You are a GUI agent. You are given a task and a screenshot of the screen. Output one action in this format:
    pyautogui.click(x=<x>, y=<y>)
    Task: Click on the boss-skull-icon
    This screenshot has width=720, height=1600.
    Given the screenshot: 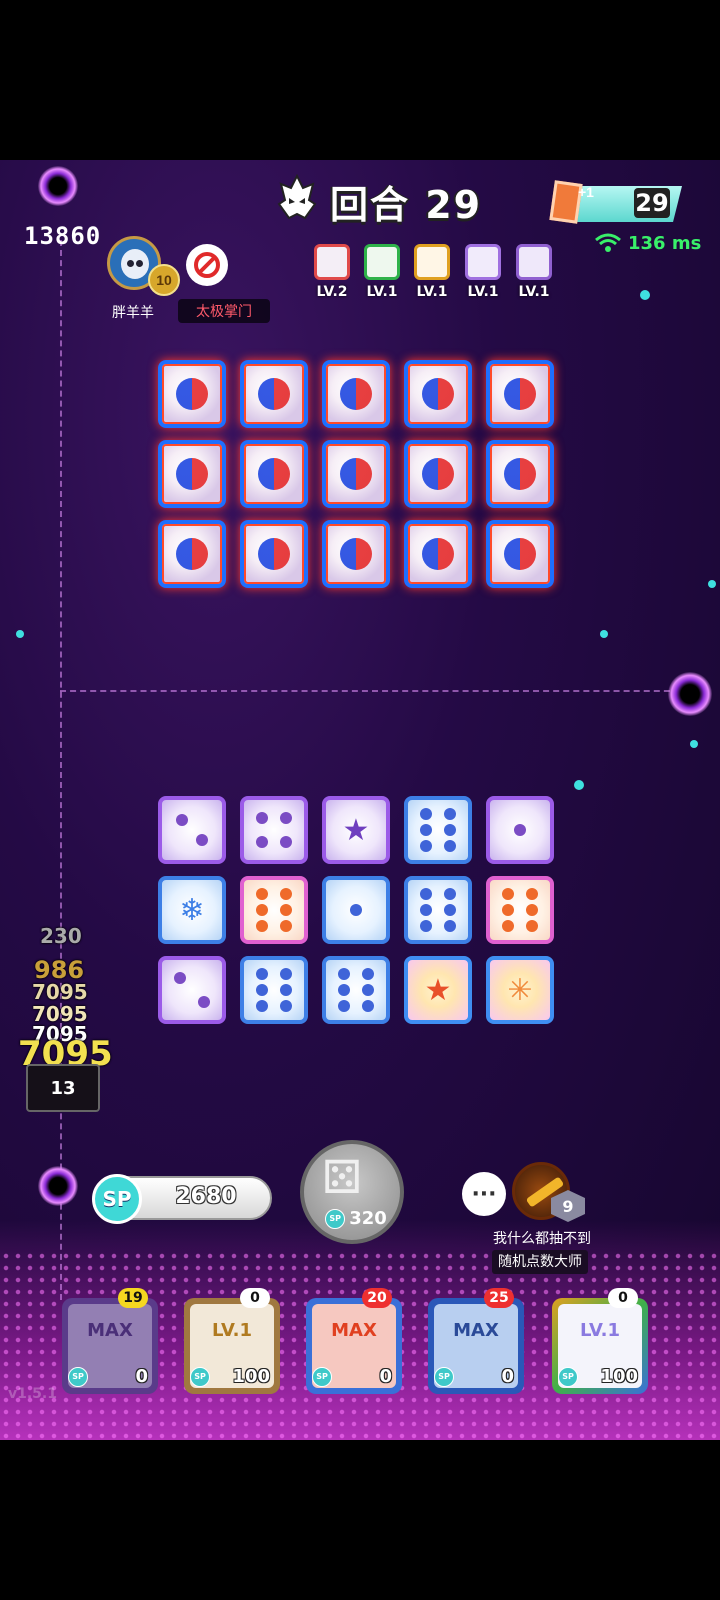 What is the action you would take?
    pyautogui.click(x=297, y=197)
    